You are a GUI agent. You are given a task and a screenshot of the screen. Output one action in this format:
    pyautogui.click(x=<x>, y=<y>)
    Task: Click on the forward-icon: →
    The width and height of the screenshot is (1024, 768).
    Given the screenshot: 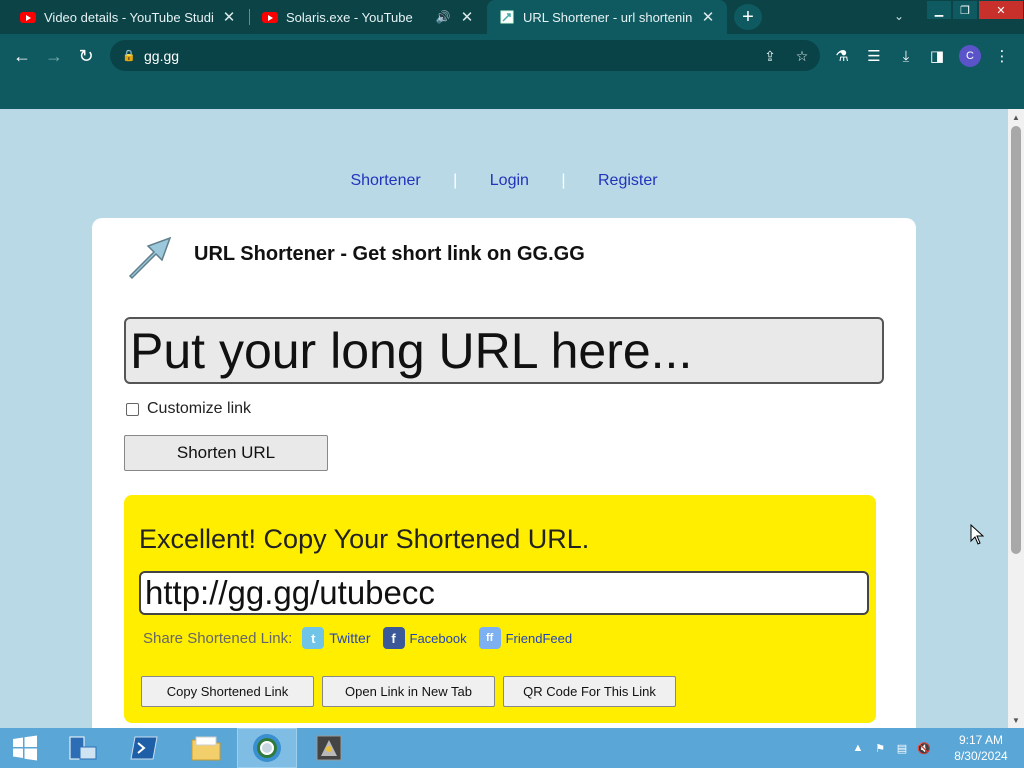 What is the action you would take?
    pyautogui.click(x=54, y=56)
    